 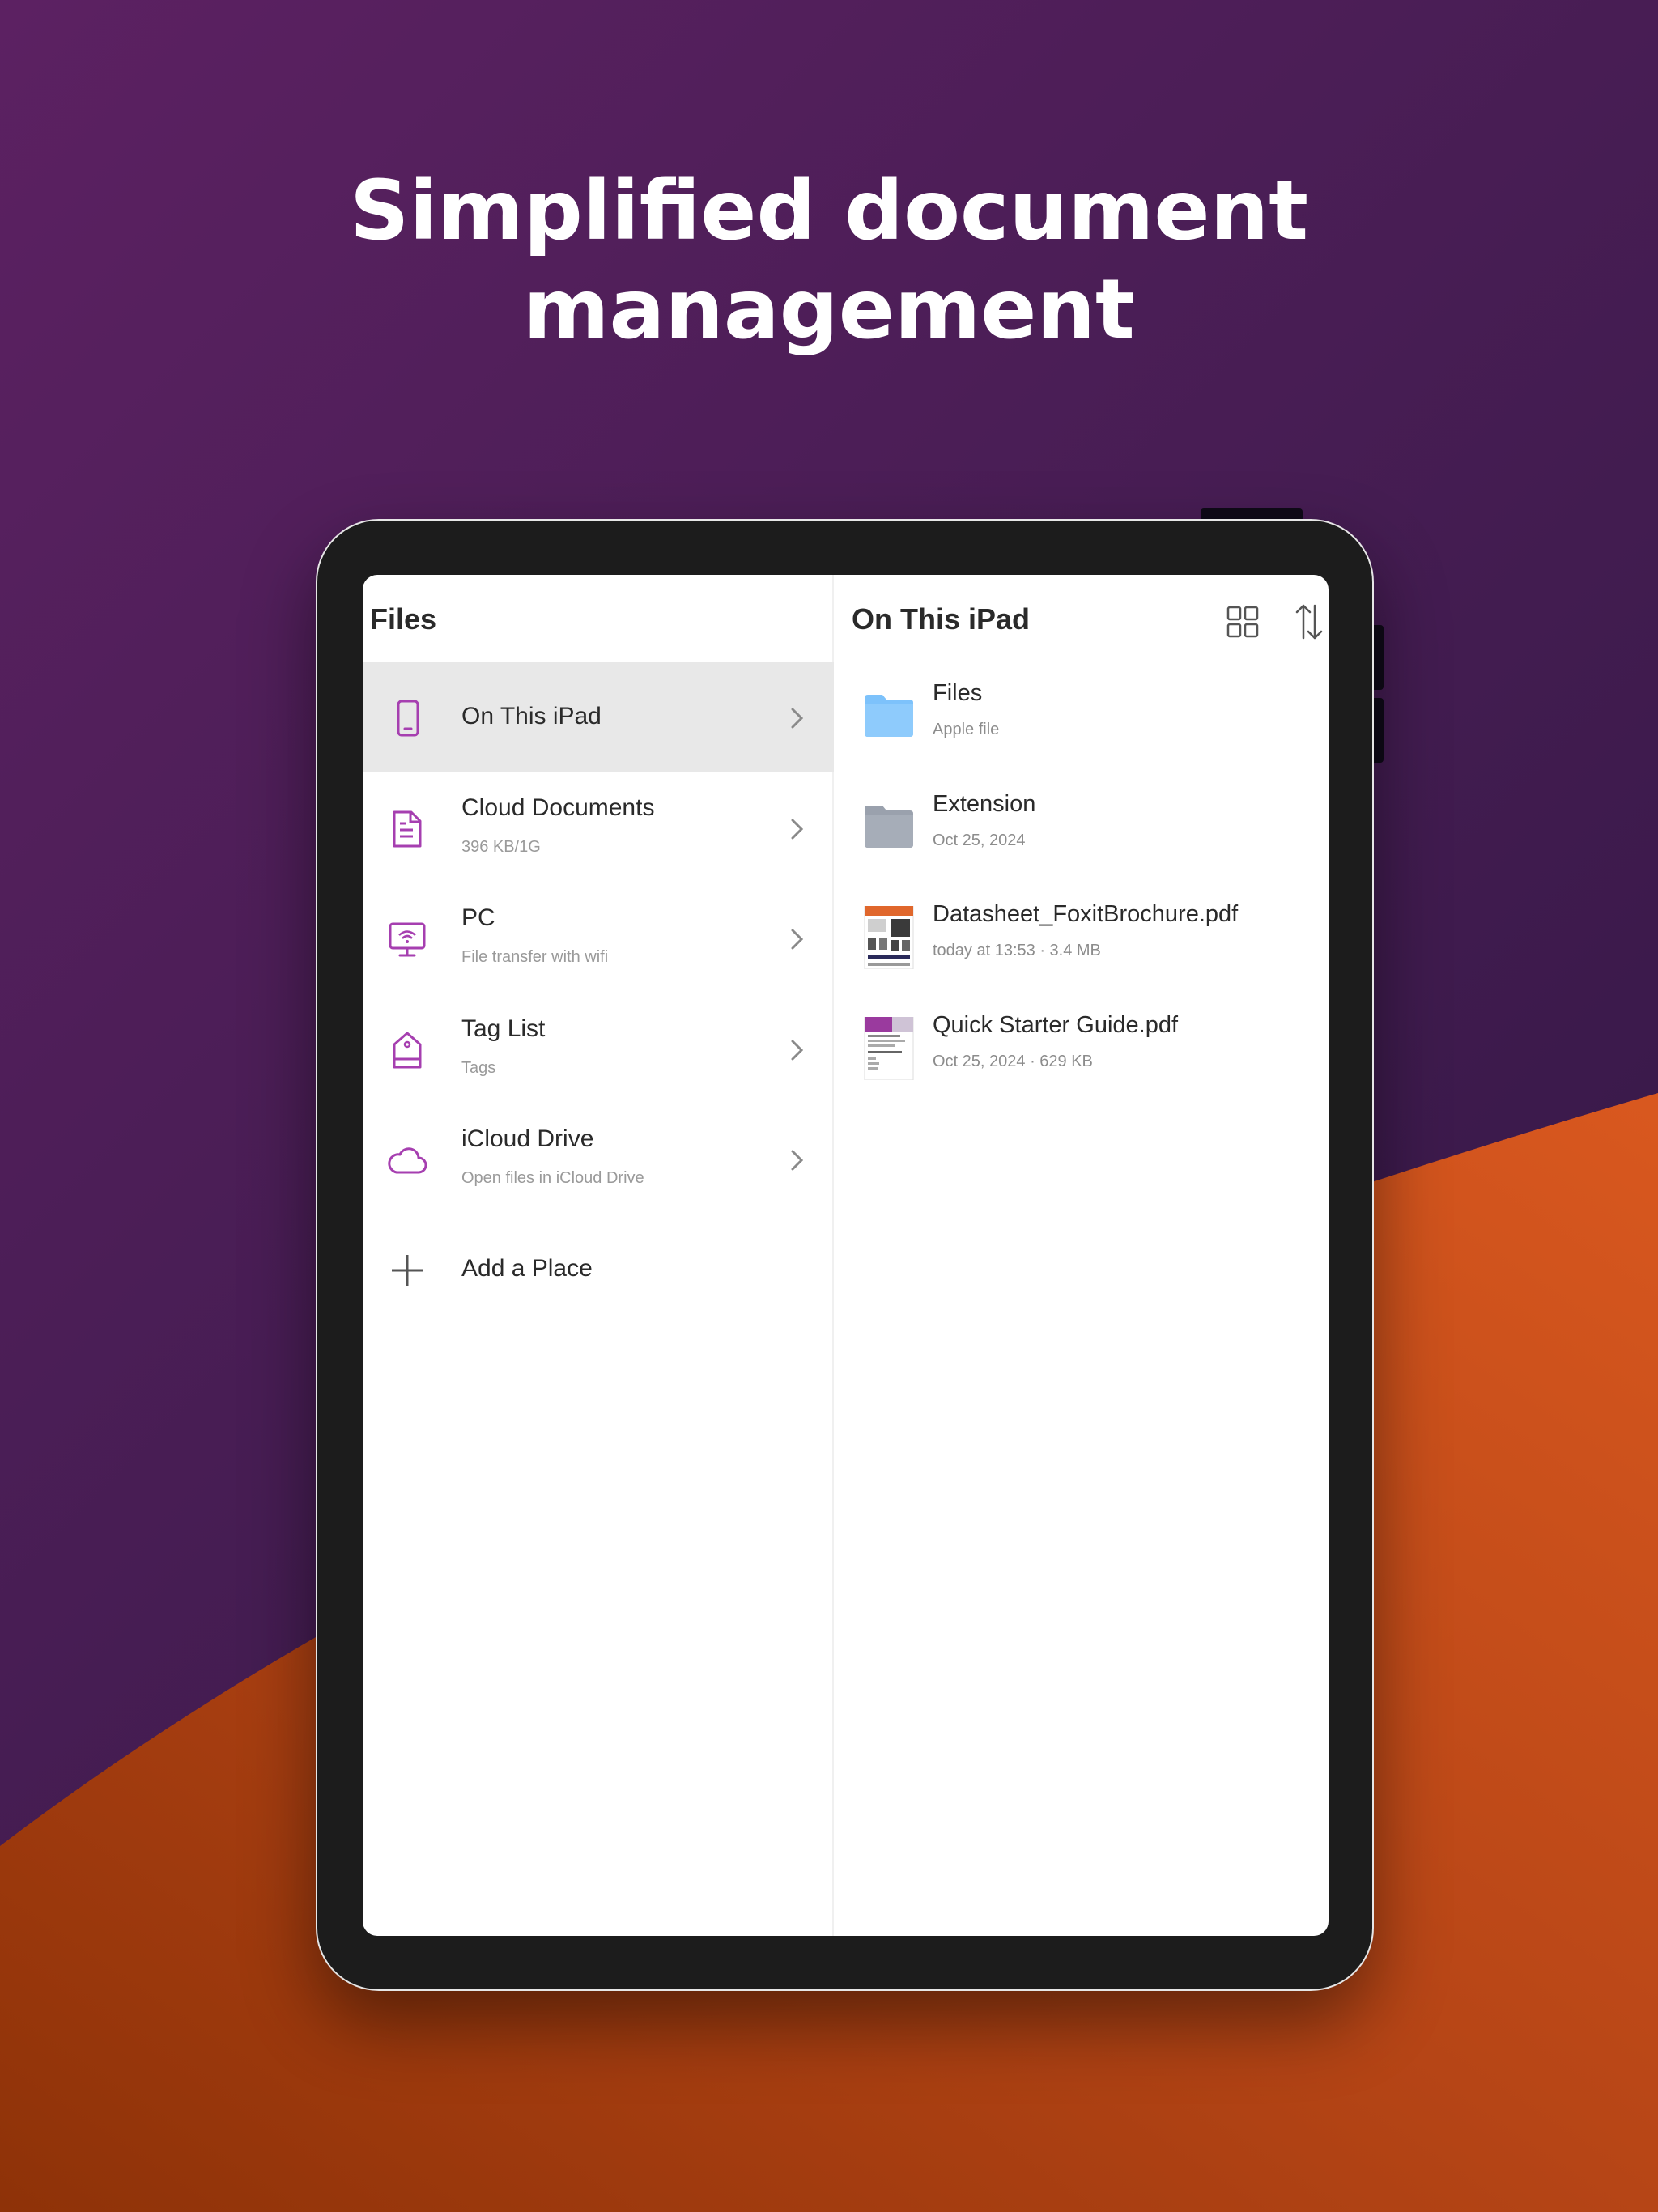 What do you see at coordinates (598, 1159) in the screenshot?
I see `sidebar-item-icloud-drive: iCloud Drive Open files in iCloud Drive` at bounding box center [598, 1159].